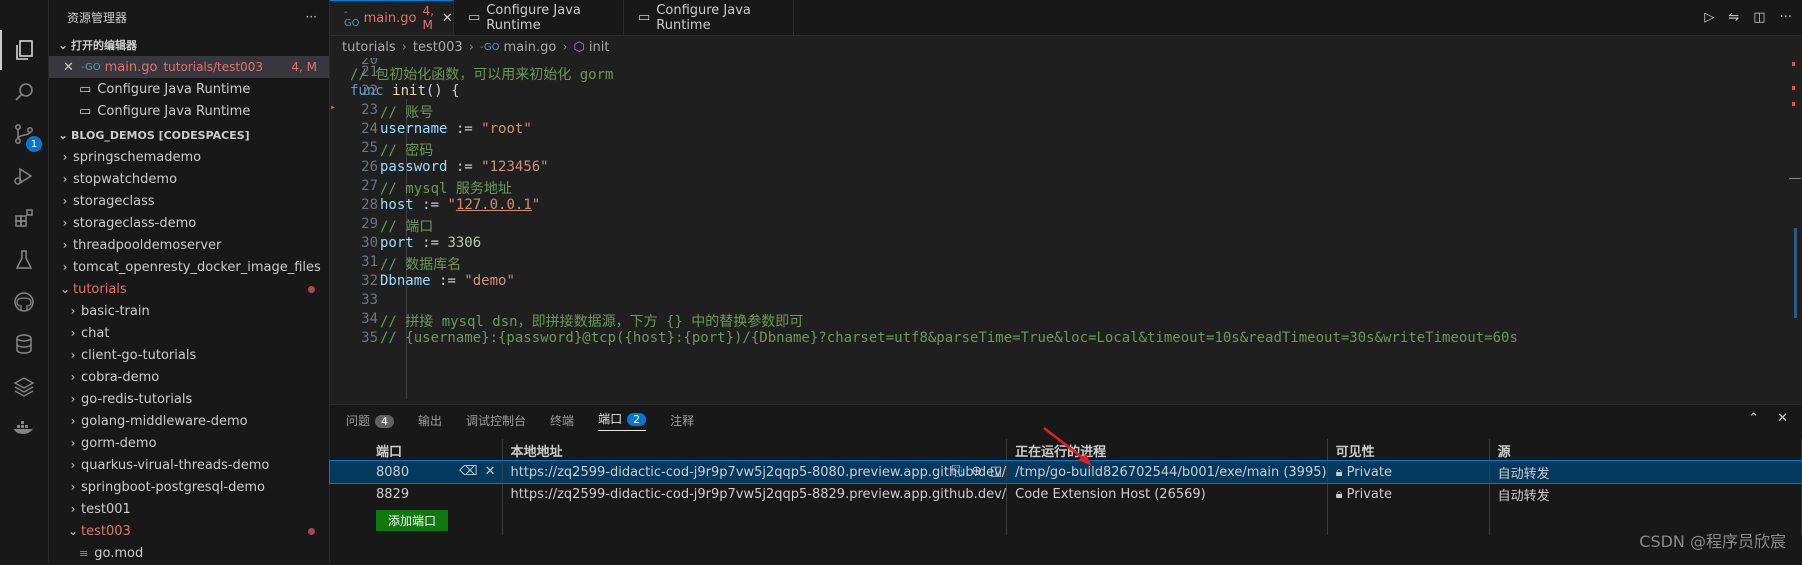  Describe the element at coordinates (397, 243) in the screenshot. I see `variable: port` at that location.